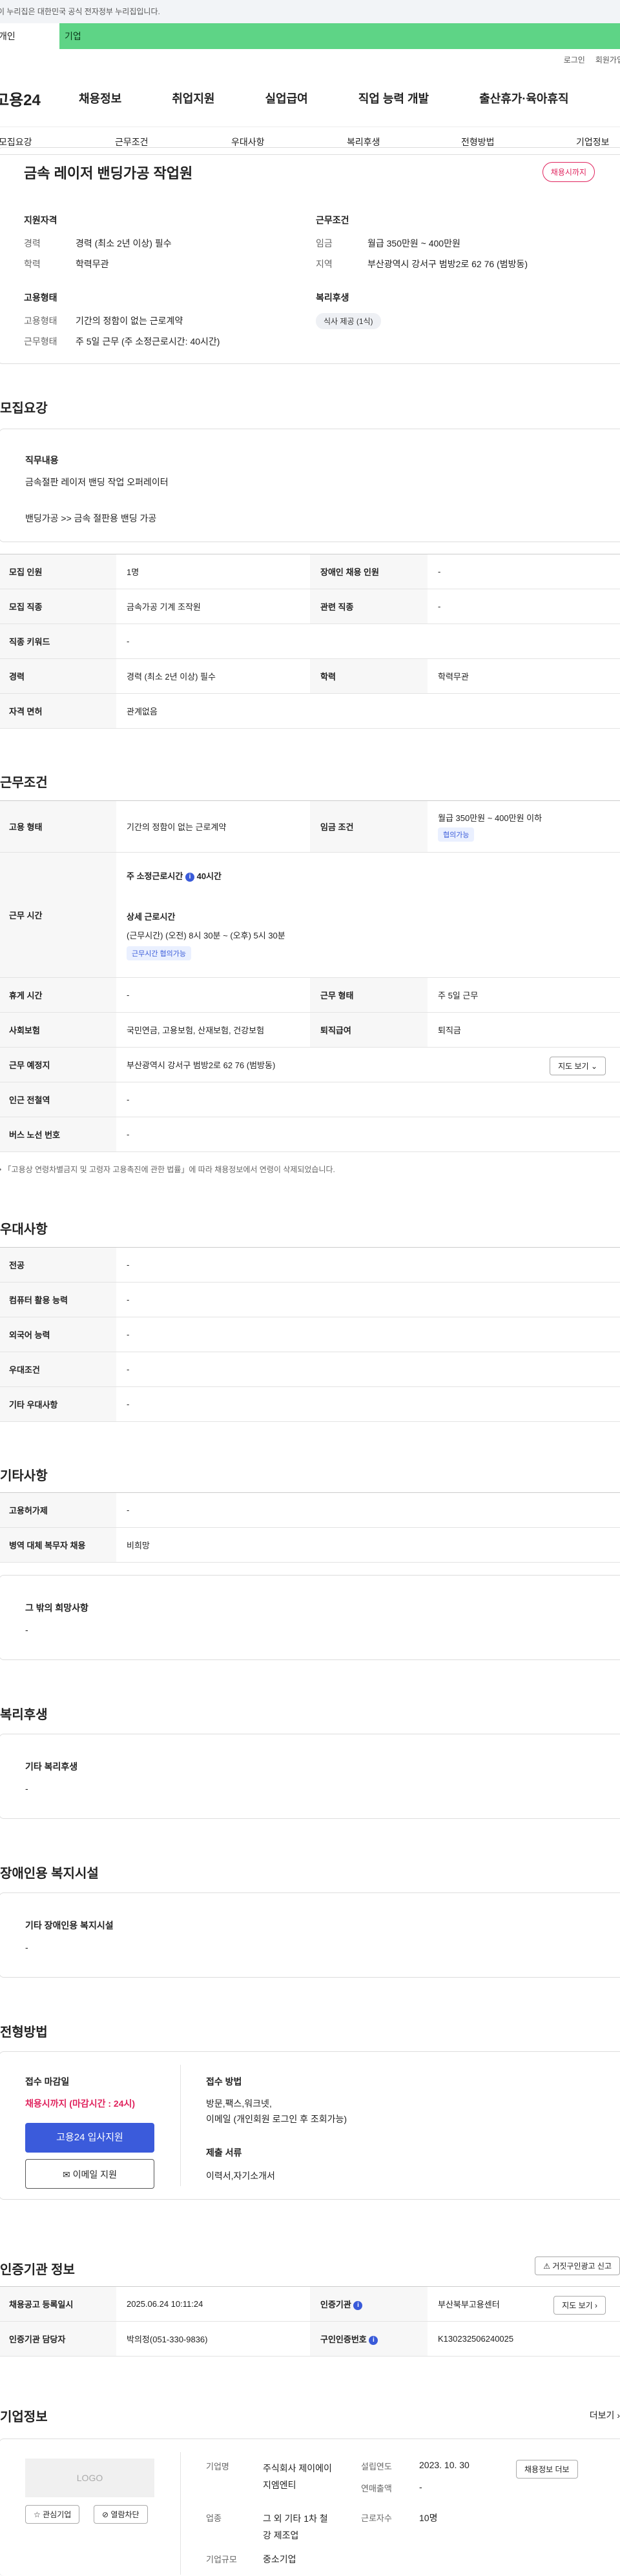 The width and height of the screenshot is (620, 2576). Describe the element at coordinates (26, 1630) in the screenshot. I see `etc-other-value: -` at that location.